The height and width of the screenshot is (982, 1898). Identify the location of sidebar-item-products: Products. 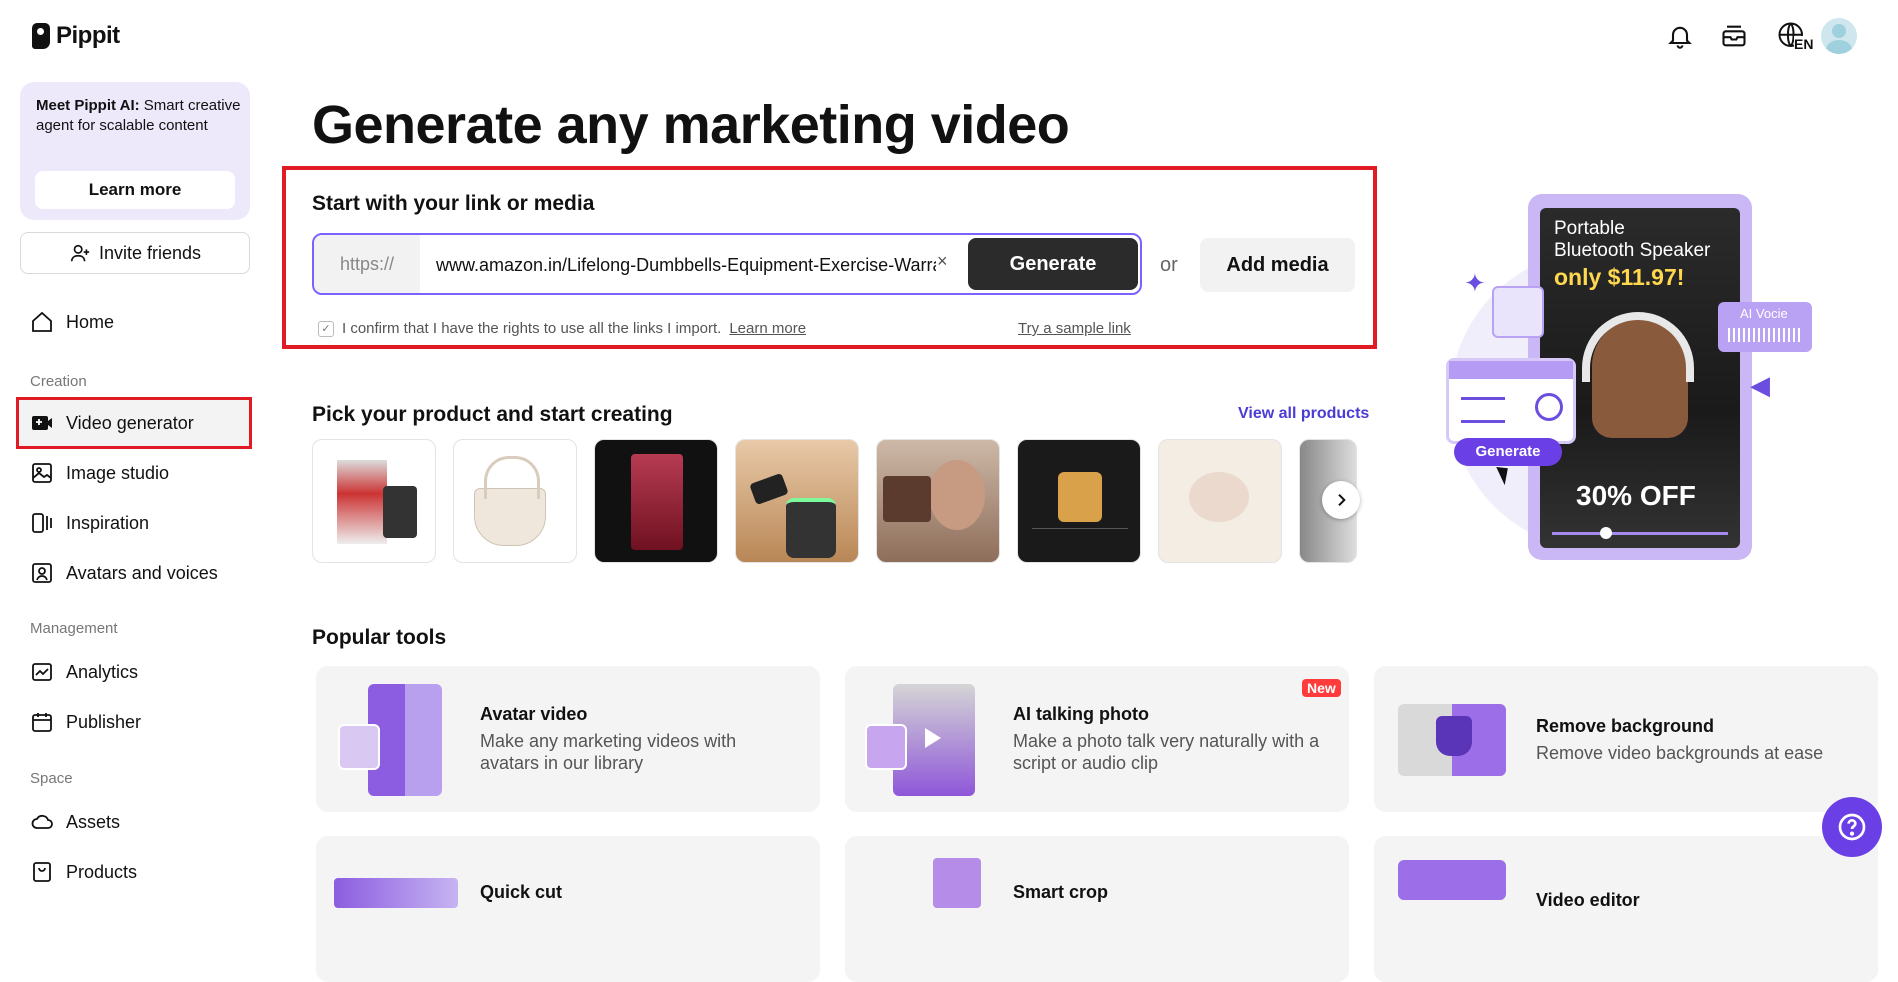
(83, 872).